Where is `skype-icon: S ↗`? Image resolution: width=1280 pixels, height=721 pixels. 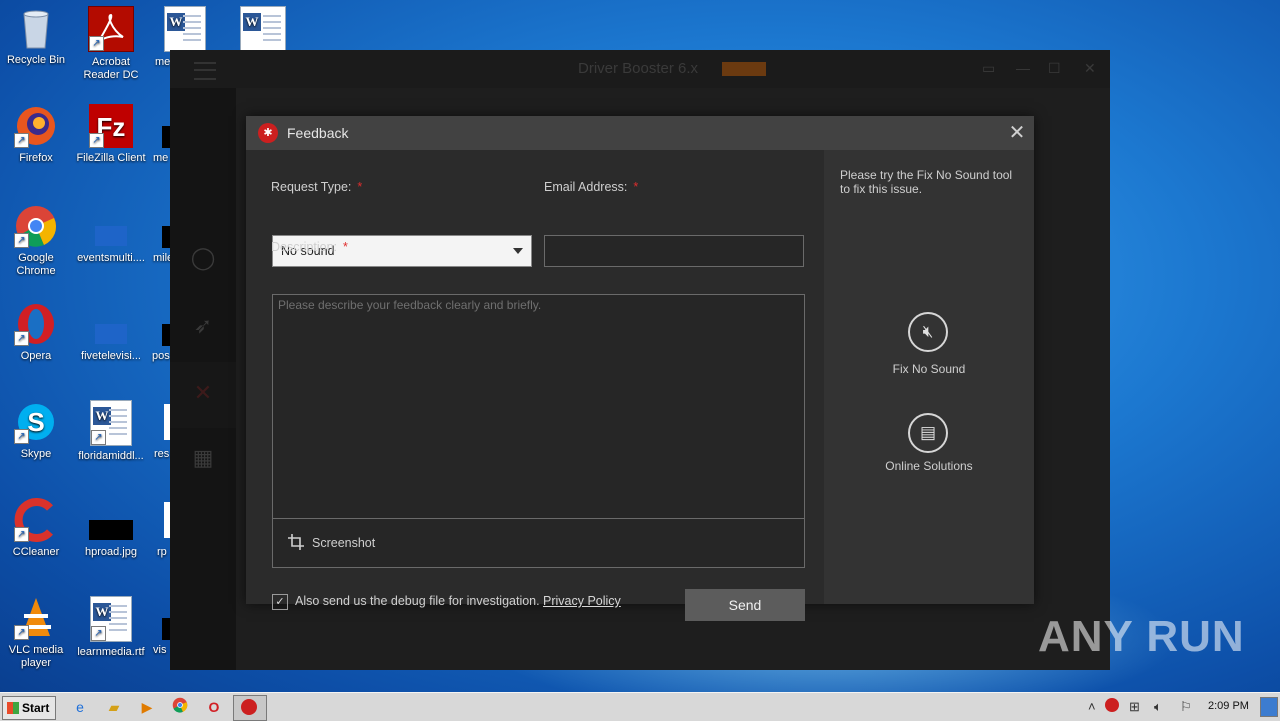 skype-icon: S ↗ is located at coordinates (36, 422).